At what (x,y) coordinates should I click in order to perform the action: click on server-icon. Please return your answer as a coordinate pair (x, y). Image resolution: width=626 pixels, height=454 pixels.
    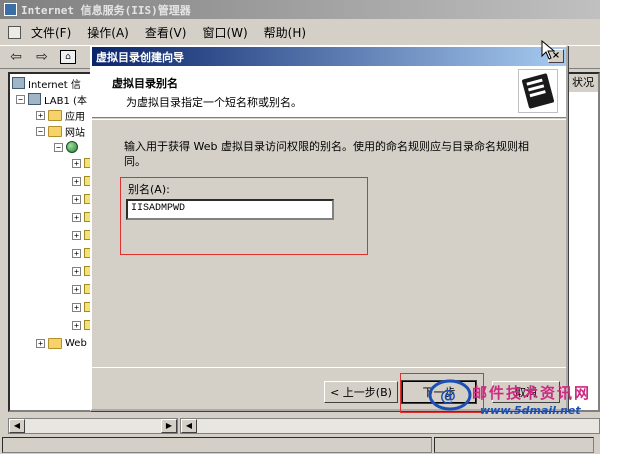
    Looking at the image, I should click on (34, 99).